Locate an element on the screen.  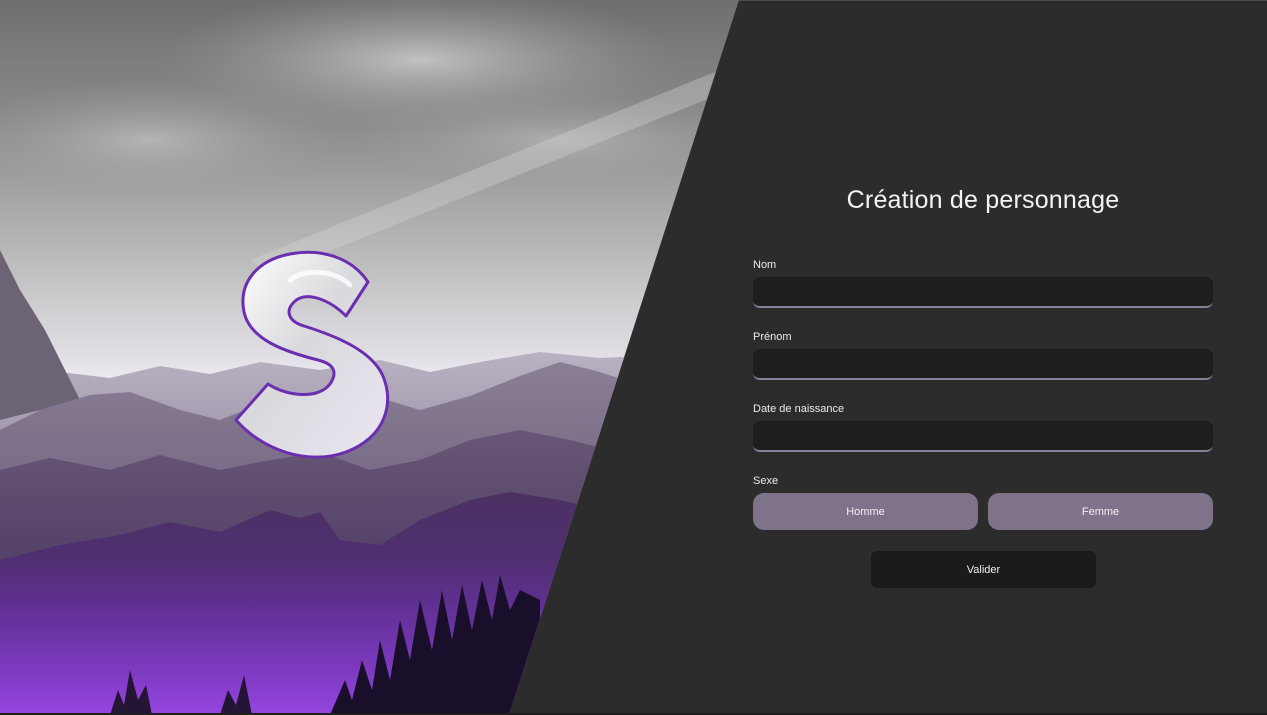
femme-button: Femme is located at coordinates (1100, 511).